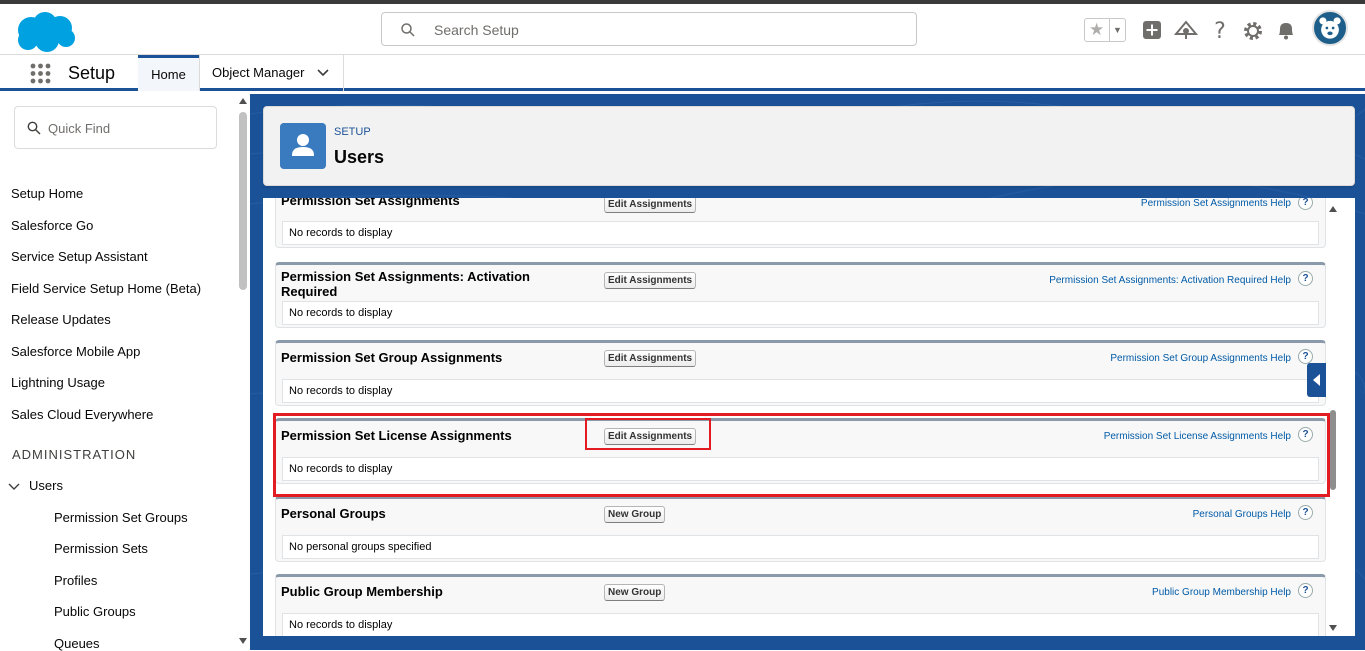 The height and width of the screenshot is (651, 1365). I want to click on chevron-left-icon, so click(1316, 380).